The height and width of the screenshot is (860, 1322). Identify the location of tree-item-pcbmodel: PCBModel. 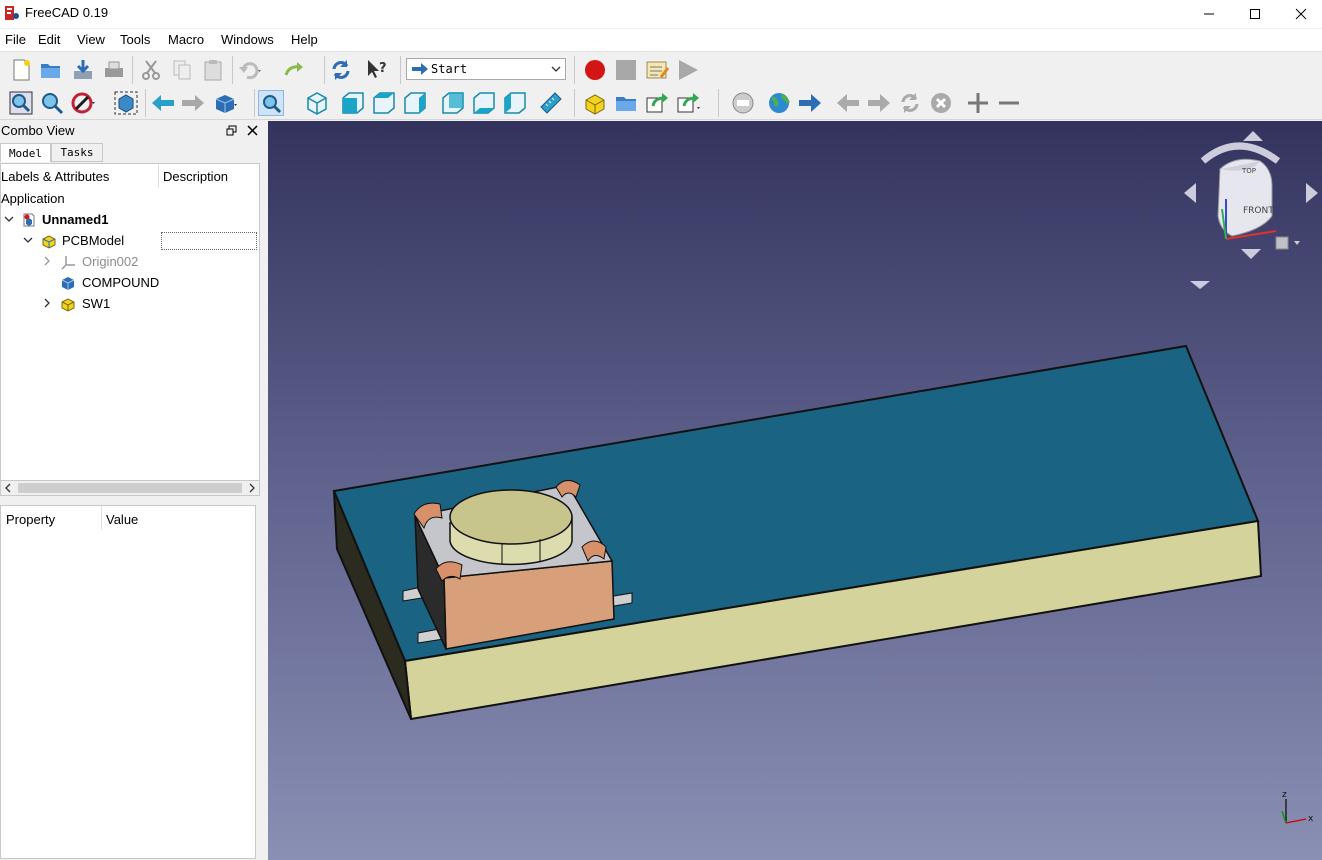
(130, 241).